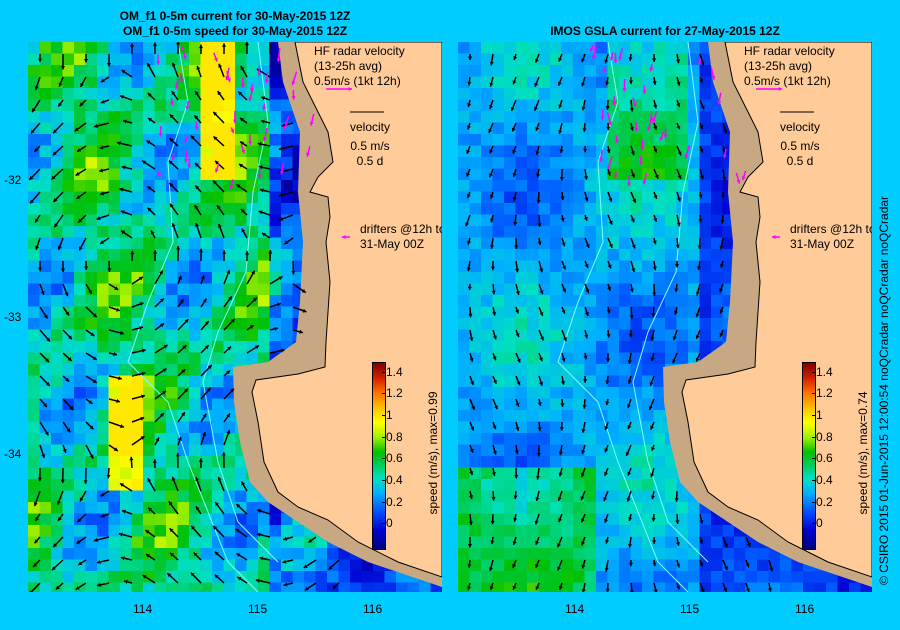  I want to click on velocity-legend: velocity 0.5 m/s 0.5 d, so click(370, 144).